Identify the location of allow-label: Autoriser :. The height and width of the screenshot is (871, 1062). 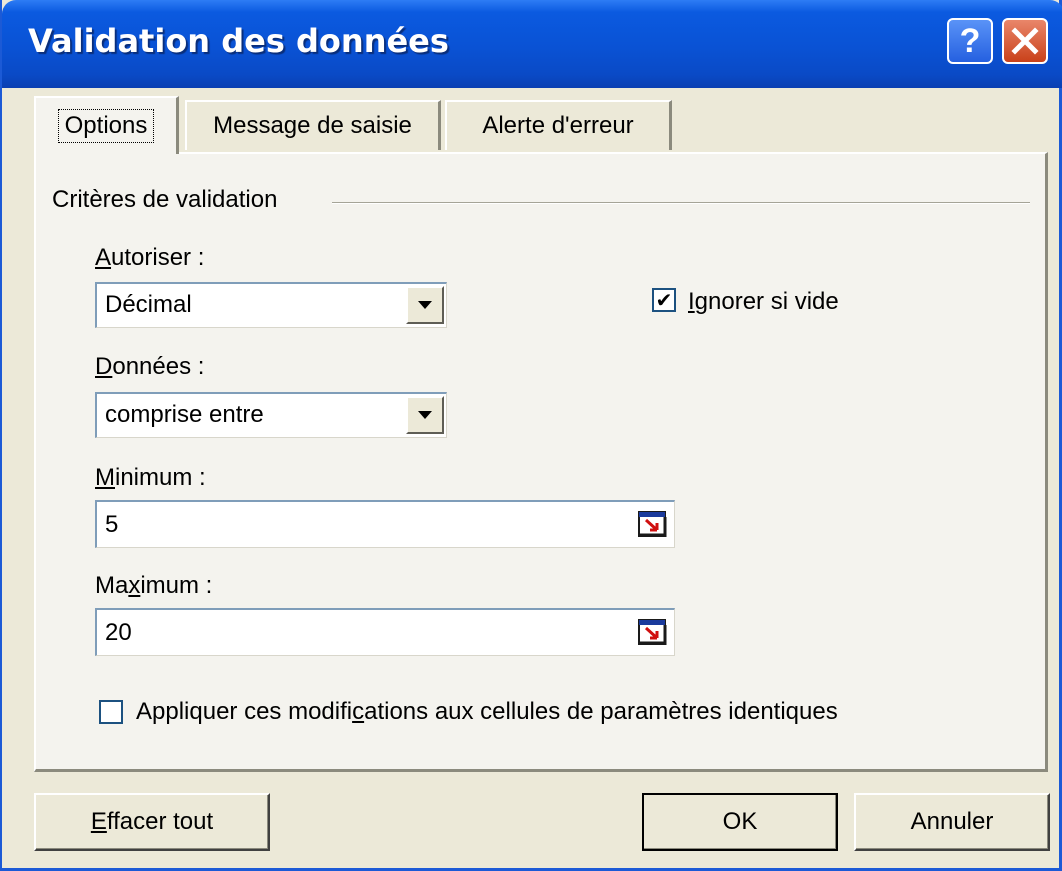
(150, 257).